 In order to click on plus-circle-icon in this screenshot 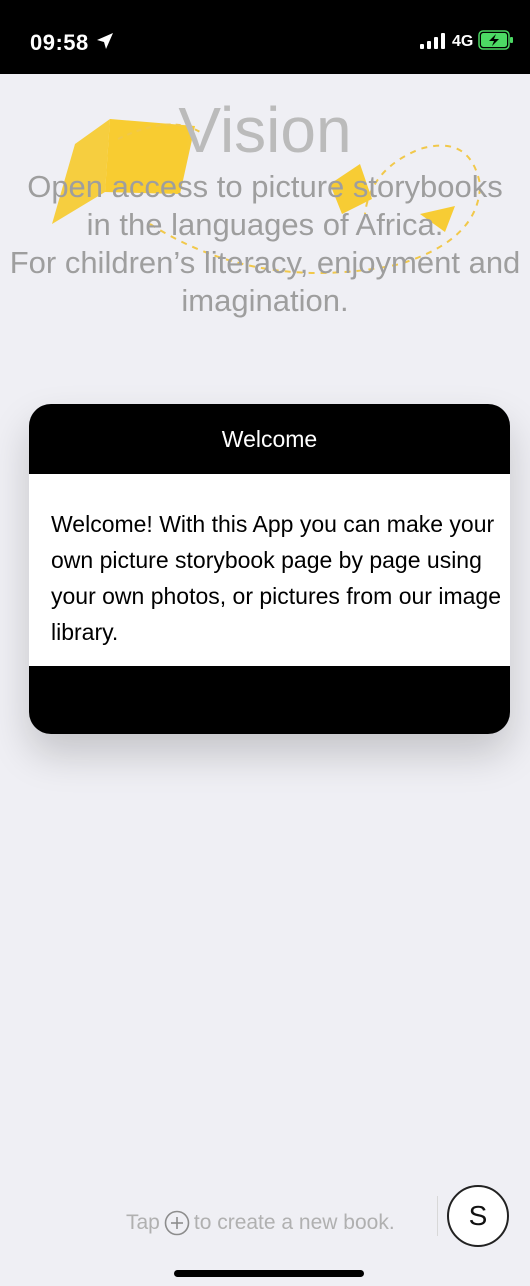, I will do `click(177, 1223)`.